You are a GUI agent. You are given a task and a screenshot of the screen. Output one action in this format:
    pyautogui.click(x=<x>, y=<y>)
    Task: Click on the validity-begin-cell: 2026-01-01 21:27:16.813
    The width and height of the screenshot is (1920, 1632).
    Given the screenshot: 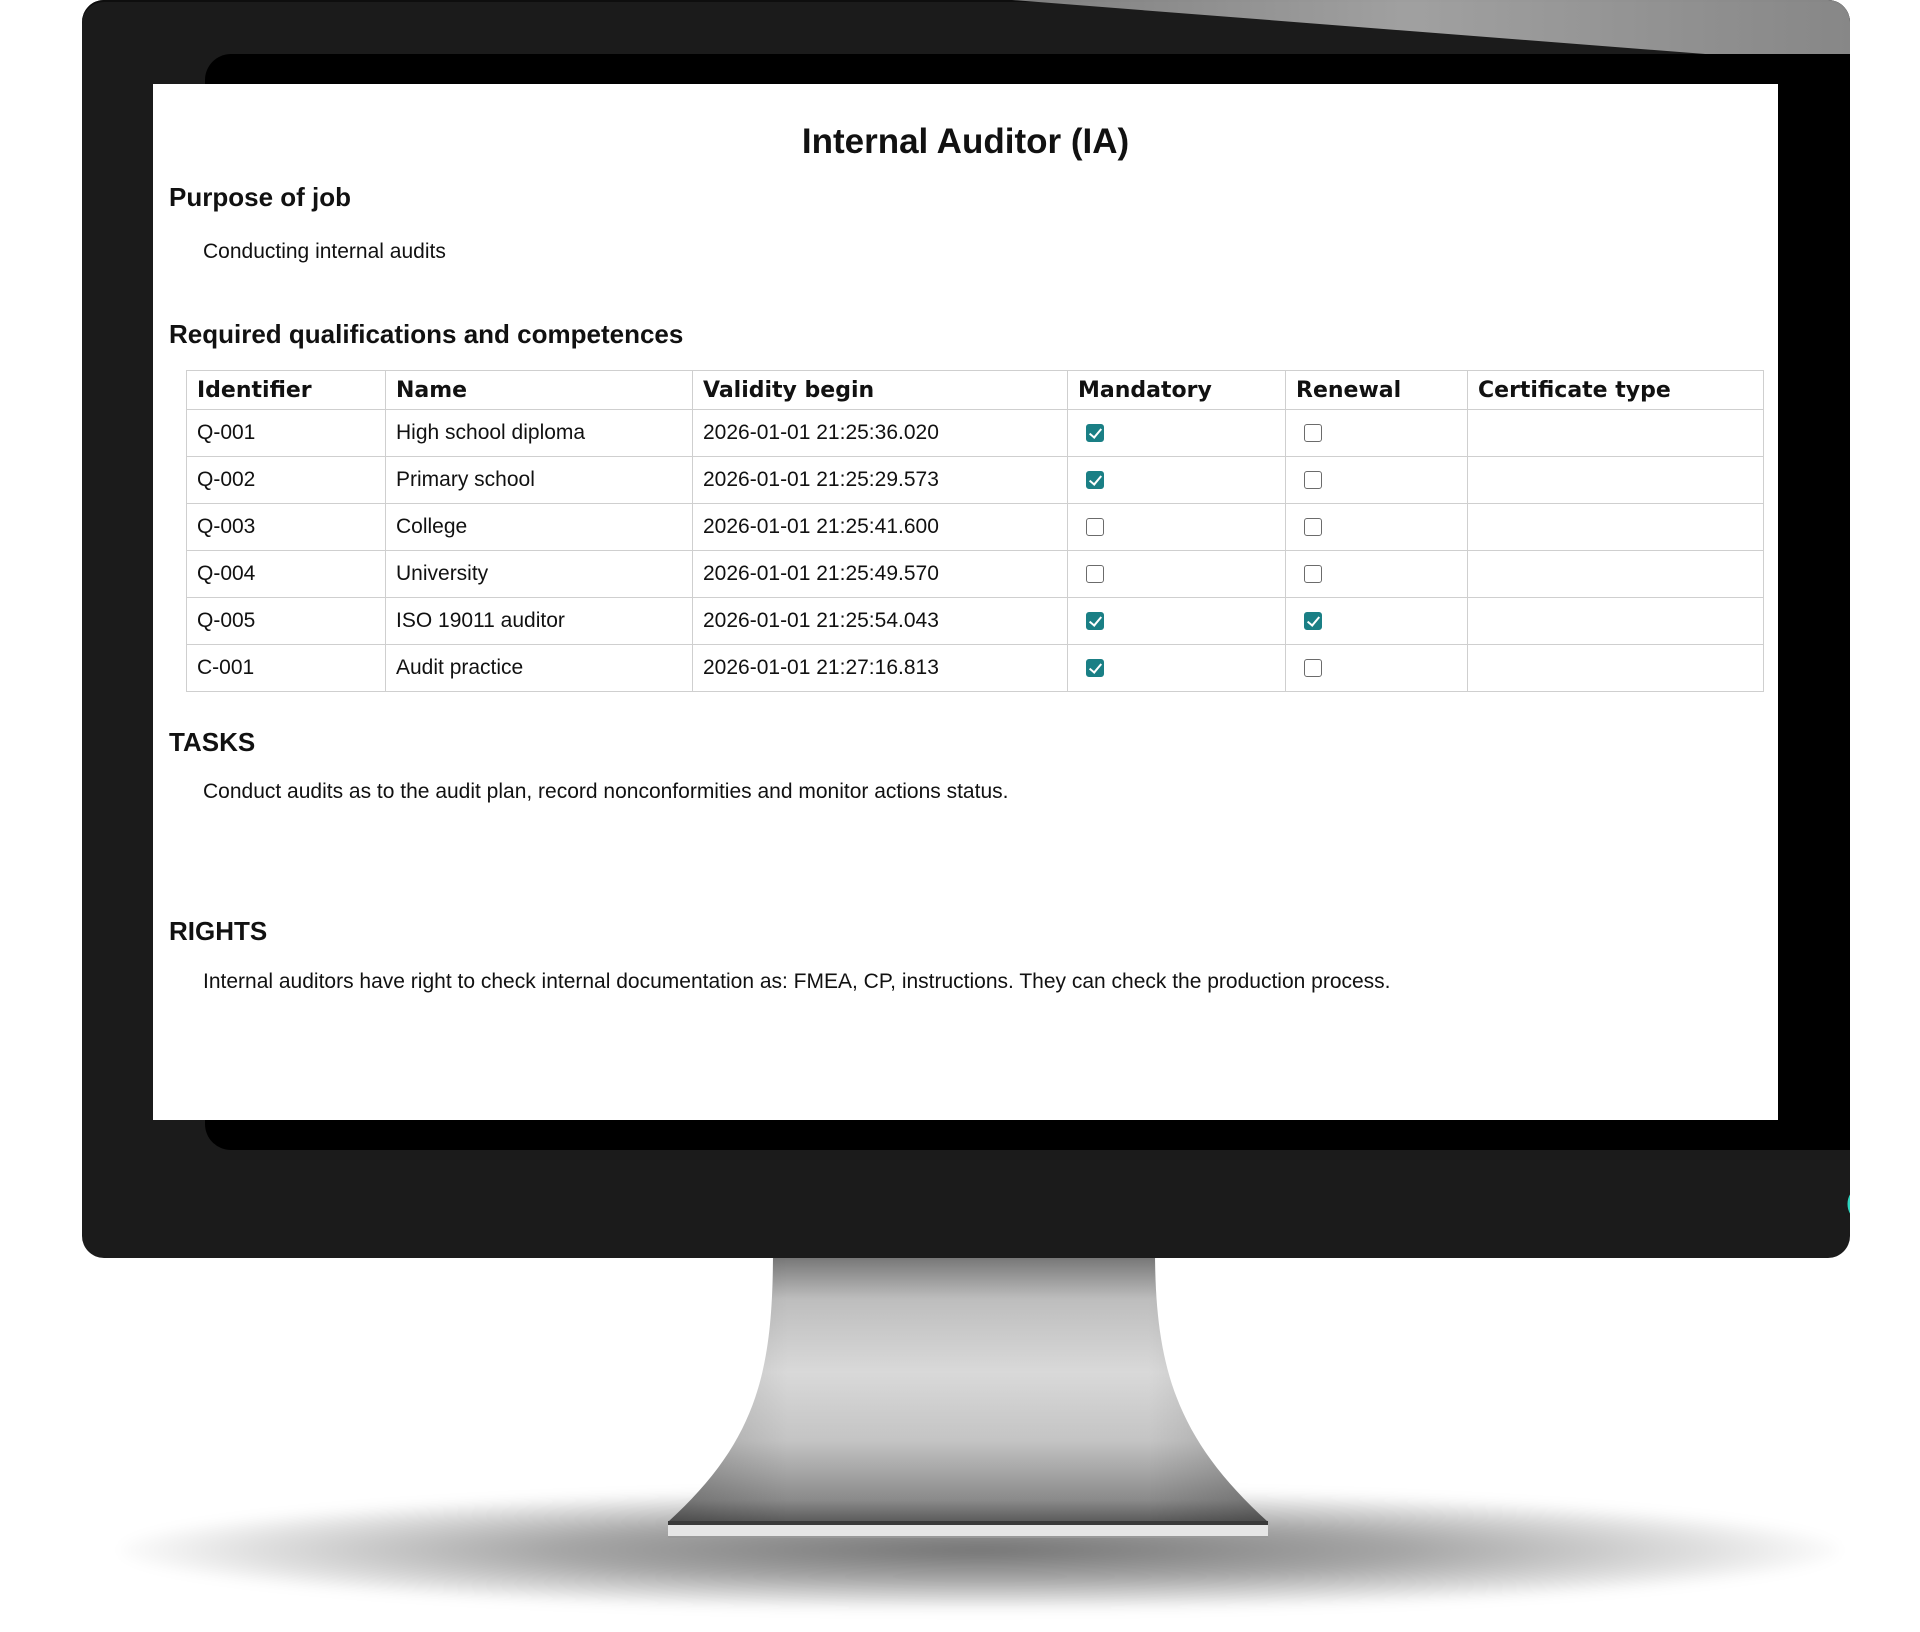 What is the action you would take?
    pyautogui.click(x=880, y=668)
    